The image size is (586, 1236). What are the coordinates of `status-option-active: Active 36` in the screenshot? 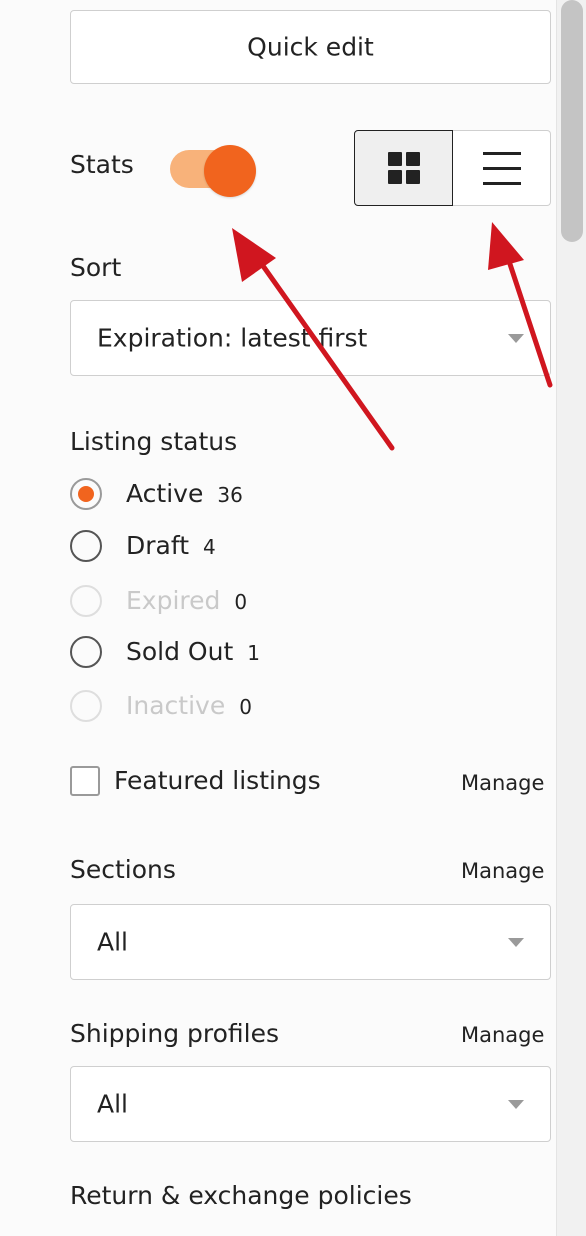 It's located at (220, 496).